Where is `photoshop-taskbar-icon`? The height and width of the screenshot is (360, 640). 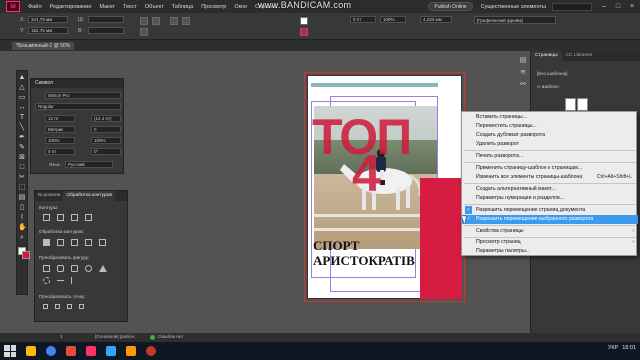 photoshop-taskbar-icon is located at coordinates (111, 351).